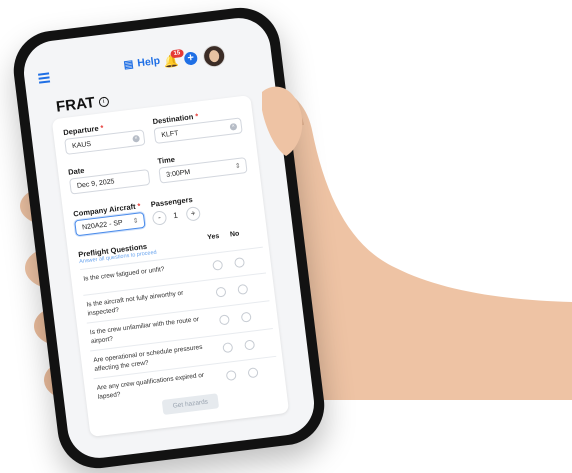 The height and width of the screenshot is (473, 572). Describe the element at coordinates (166, 160) in the screenshot. I see `time-label: Time` at that location.